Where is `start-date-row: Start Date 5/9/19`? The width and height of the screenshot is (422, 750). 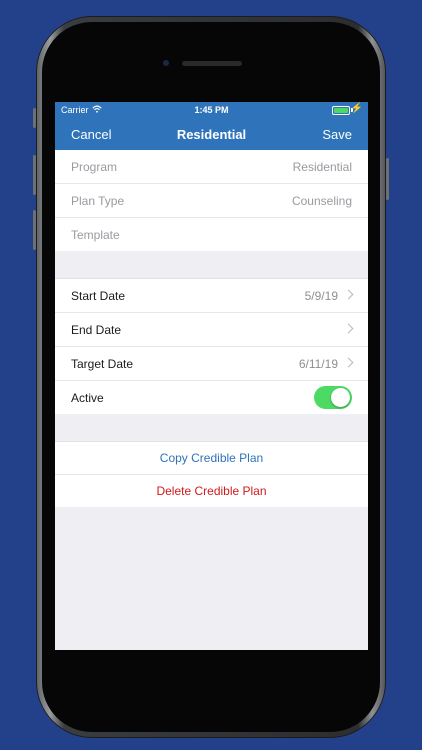
start-date-row: Start Date 5/9/19 is located at coordinates (211, 296).